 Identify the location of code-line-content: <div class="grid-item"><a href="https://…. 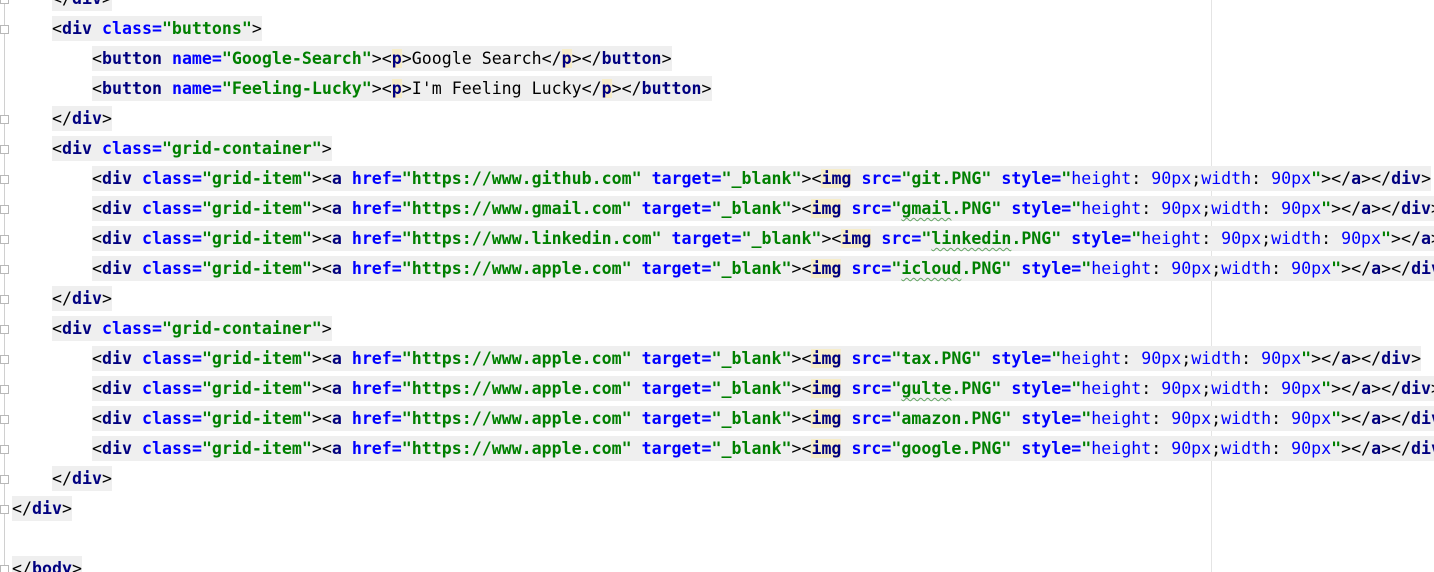
(763, 418).